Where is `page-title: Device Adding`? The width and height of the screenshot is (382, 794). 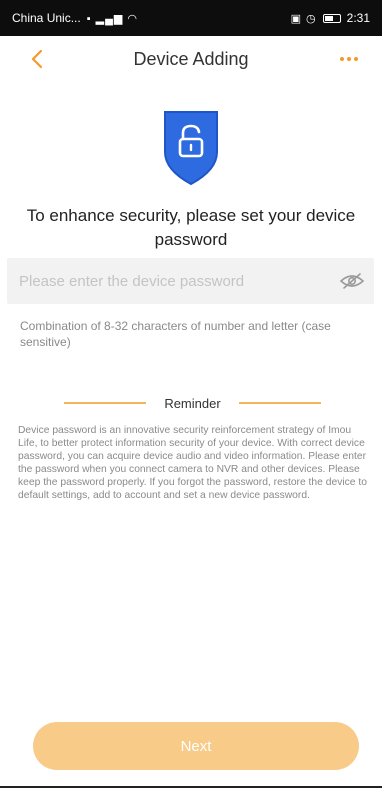 page-title: Device Adding is located at coordinates (191, 58).